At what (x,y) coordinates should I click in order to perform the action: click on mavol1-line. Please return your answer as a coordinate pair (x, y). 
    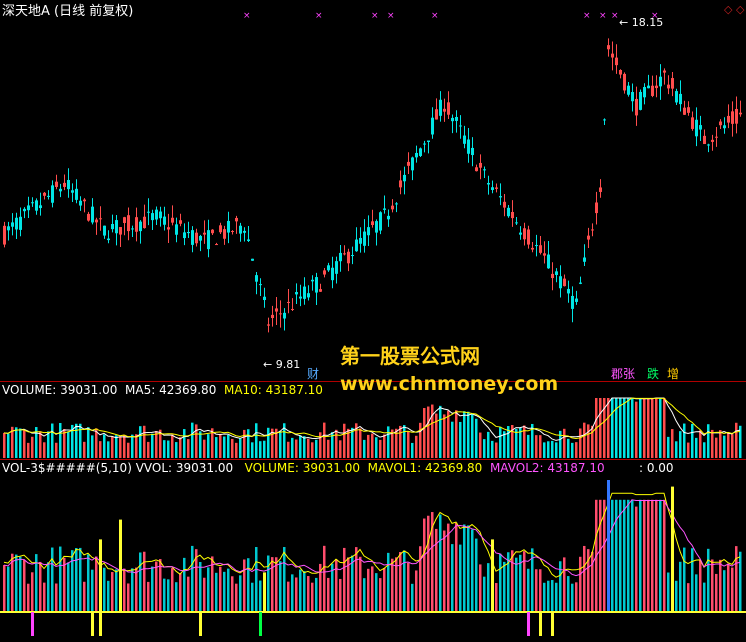
    Looking at the image, I should click on (372, 535).